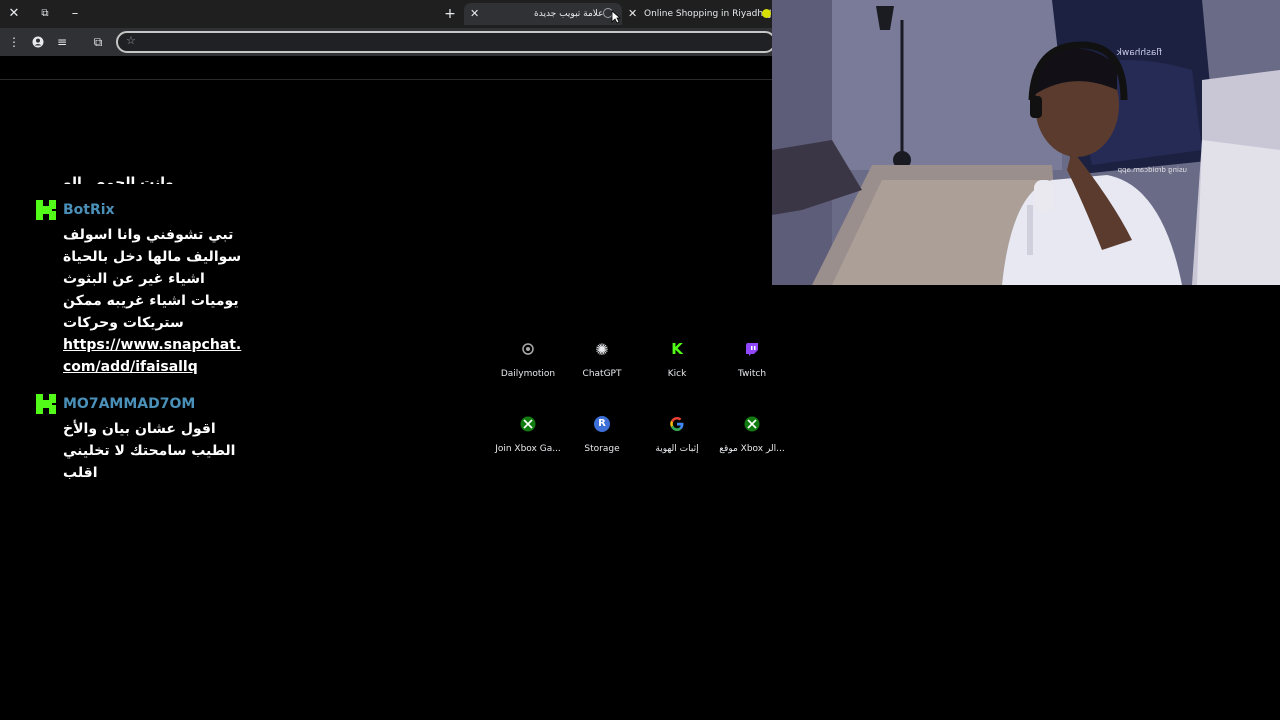  Describe the element at coordinates (677, 374) in the screenshot. I see `shortcut-label: Kick` at that location.